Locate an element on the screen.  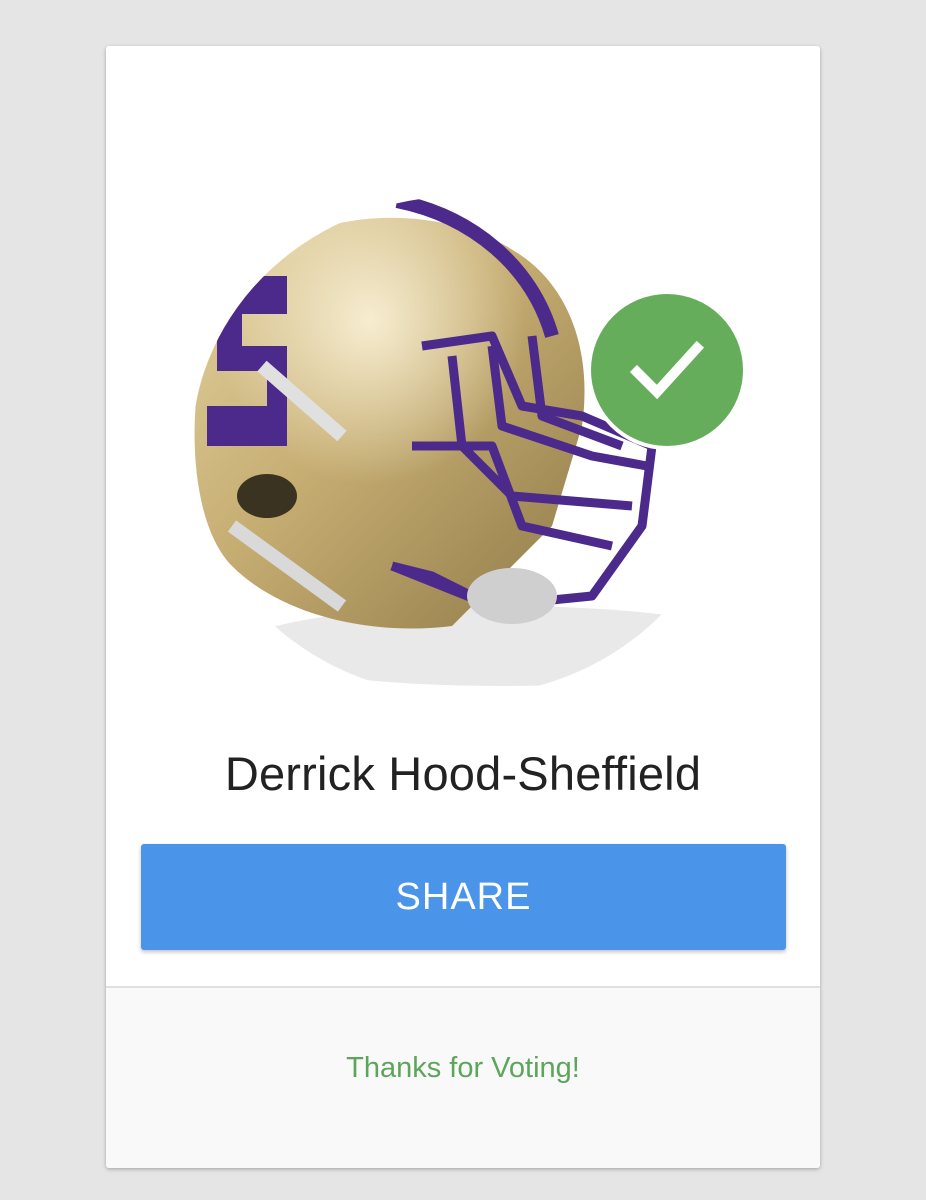
card-footer: Thanks for Voting! is located at coordinates (463, 1077).